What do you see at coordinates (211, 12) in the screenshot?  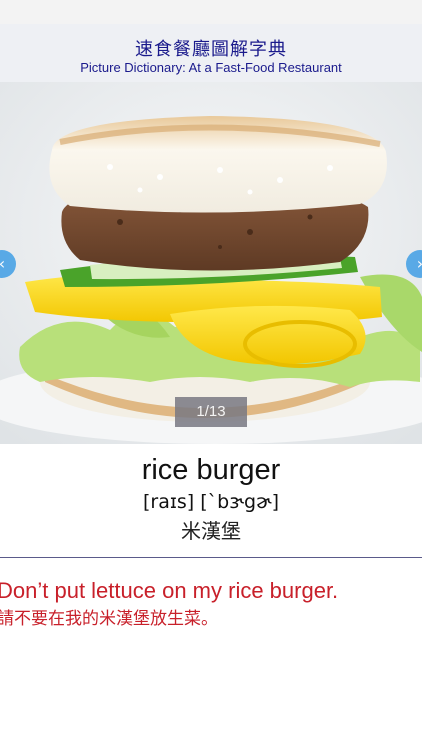 I see `status-bar` at bounding box center [211, 12].